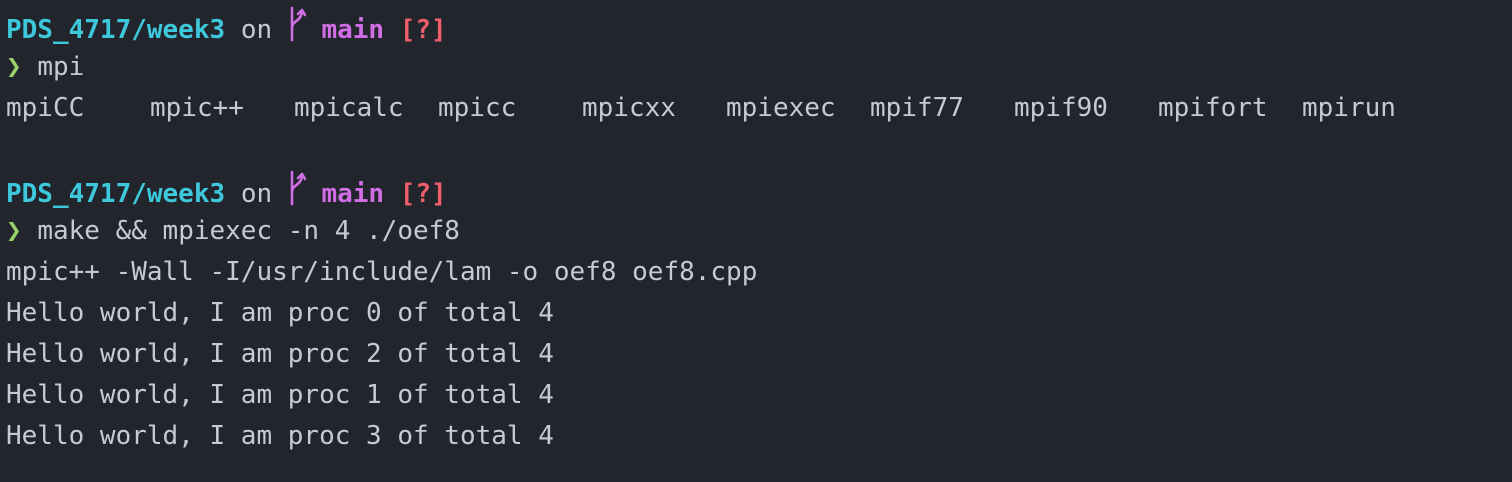 The image size is (1512, 482). What do you see at coordinates (248, 231) in the screenshot?
I see `command-text: make && mpiexec -n 4 ./oef8` at bounding box center [248, 231].